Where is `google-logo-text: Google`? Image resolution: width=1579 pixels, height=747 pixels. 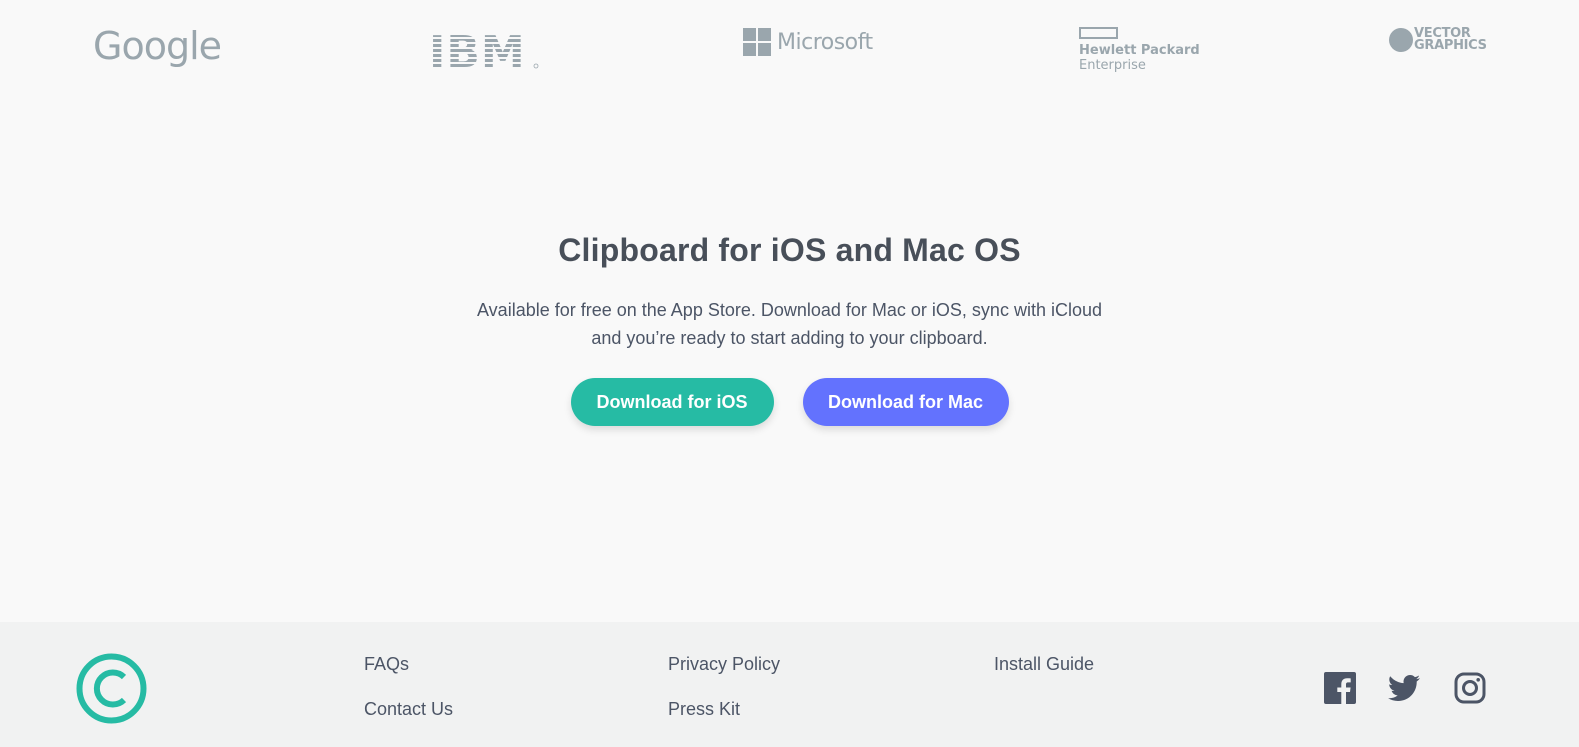
google-logo-text: Google is located at coordinates (157, 46).